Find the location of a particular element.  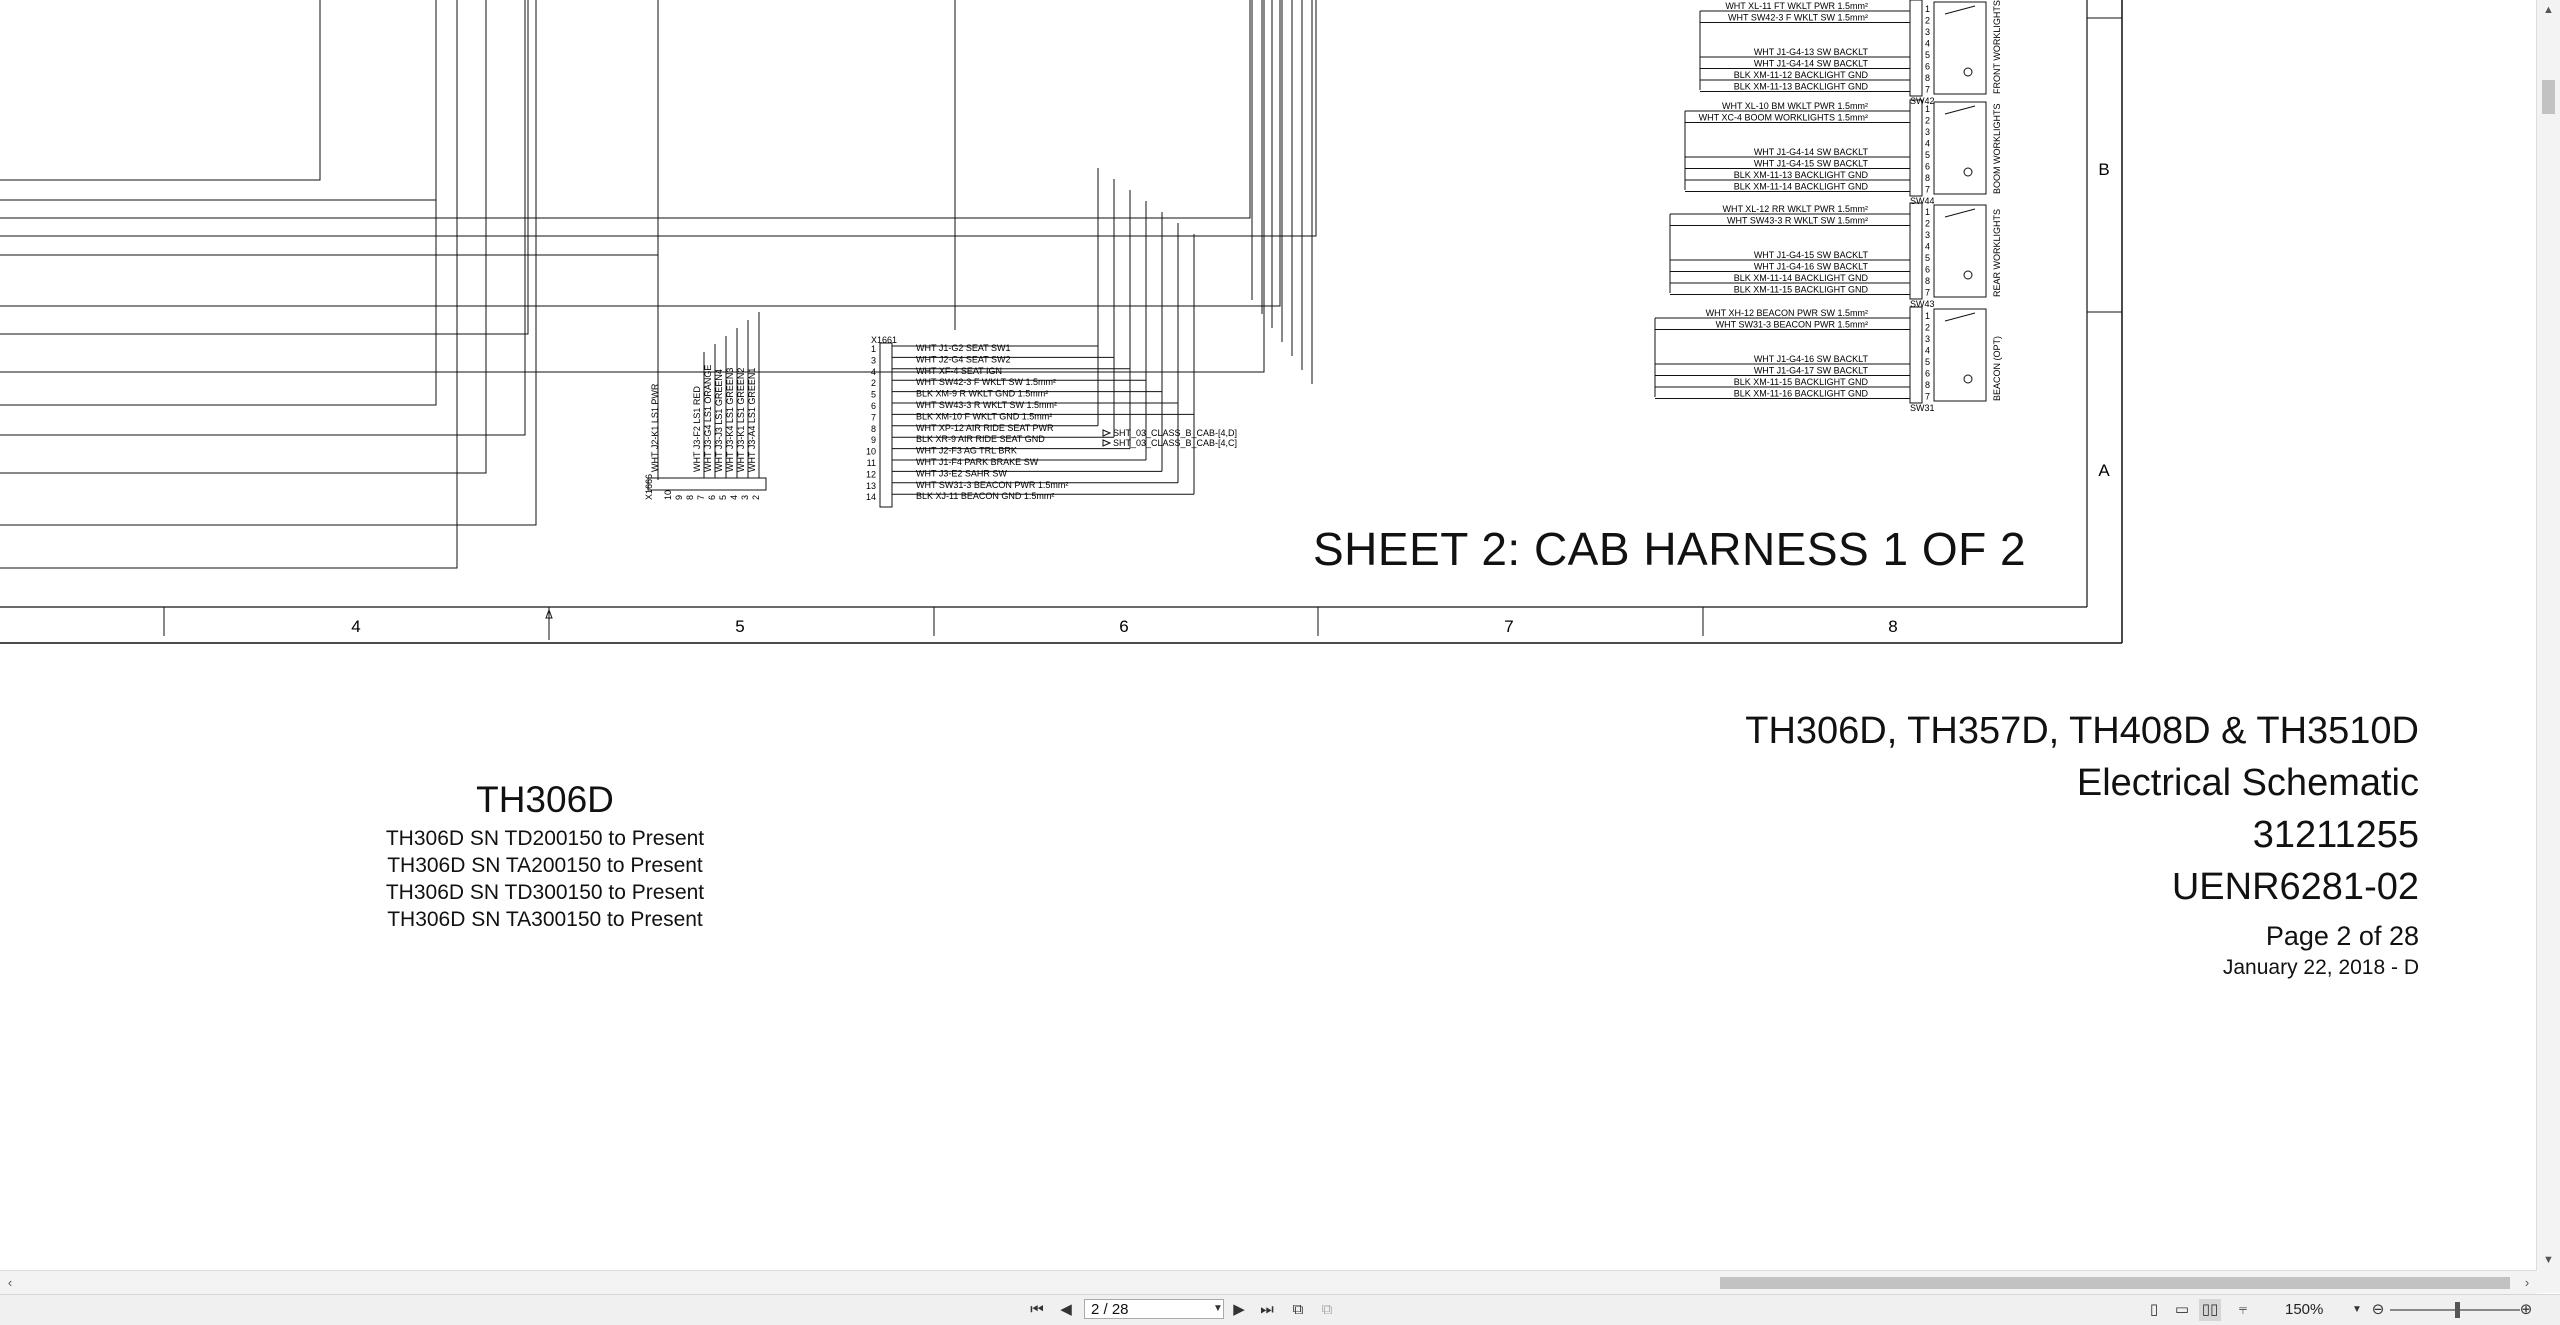

connector-wire-label: WHT J3-K1 LS1 GREEN2 is located at coordinates (741, 420).